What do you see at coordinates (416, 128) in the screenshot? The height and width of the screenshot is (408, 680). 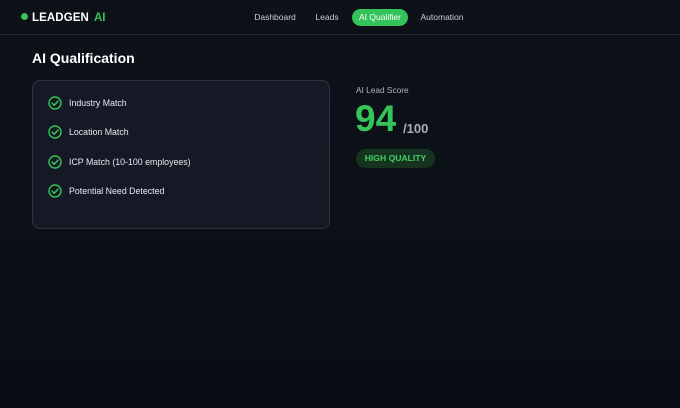 I see `lead-score-max: /100` at bounding box center [416, 128].